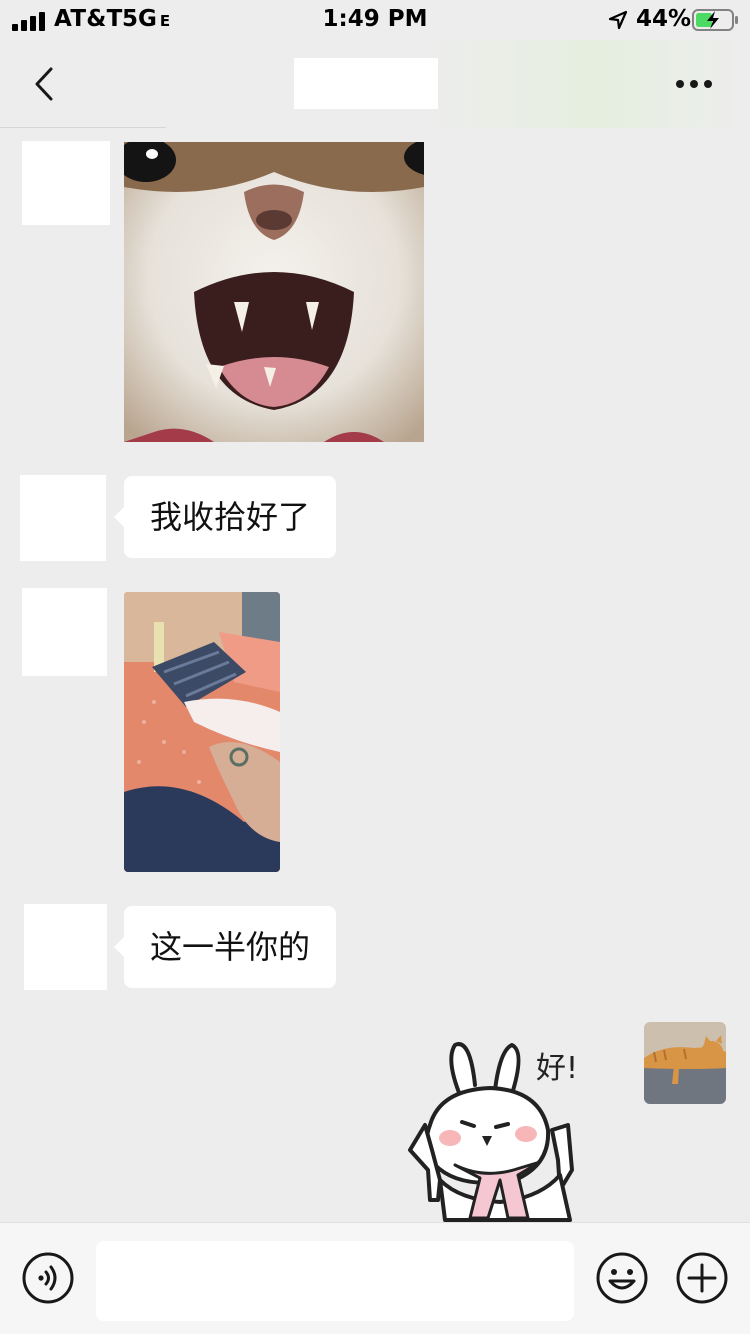 This screenshot has width=750, height=1334. I want to click on navigation-bar, so click(375, 84).